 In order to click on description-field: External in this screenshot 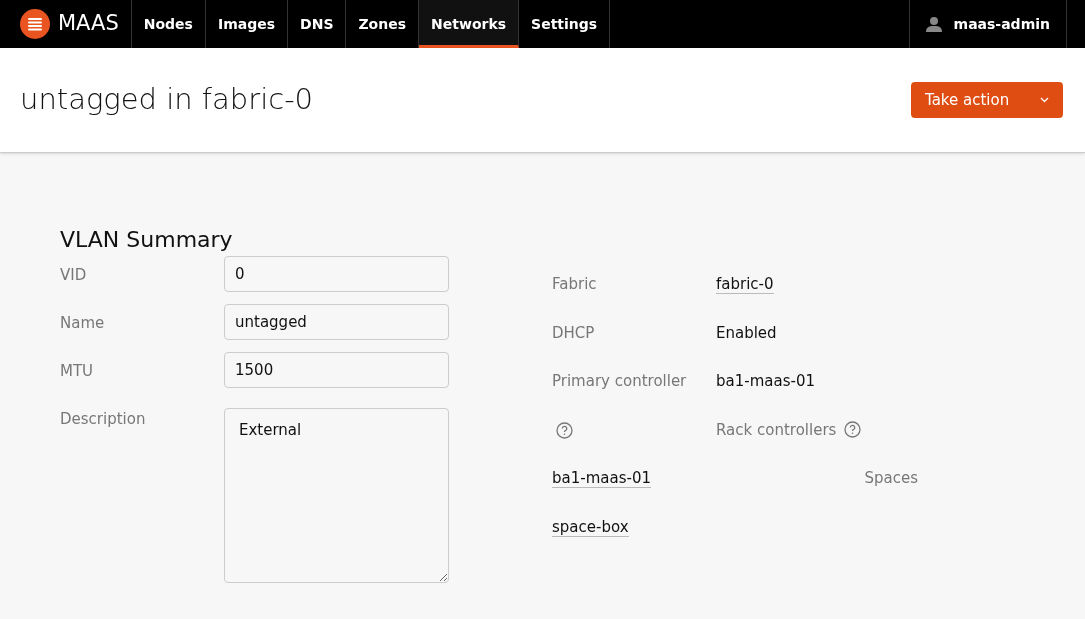, I will do `click(336, 495)`.